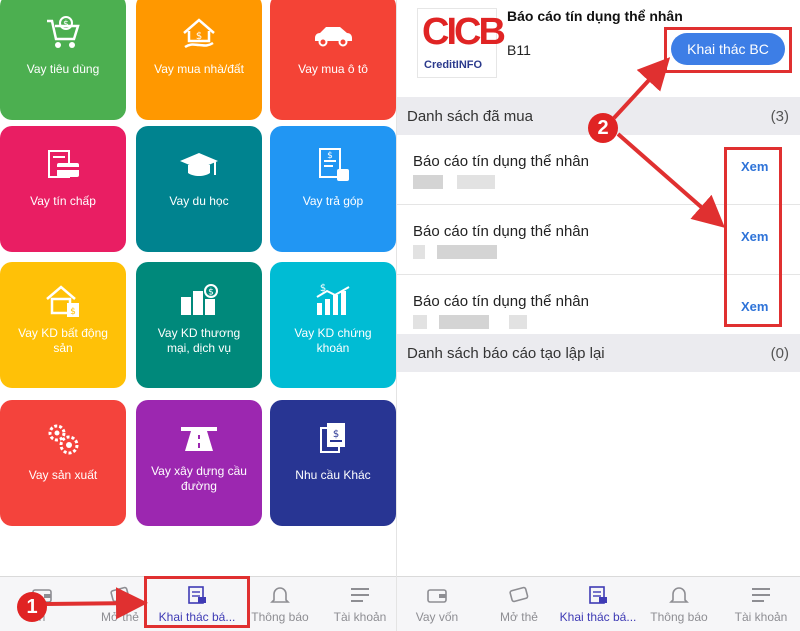  Describe the element at coordinates (199, 301) in the screenshot. I see `city-money-icon: $` at that location.